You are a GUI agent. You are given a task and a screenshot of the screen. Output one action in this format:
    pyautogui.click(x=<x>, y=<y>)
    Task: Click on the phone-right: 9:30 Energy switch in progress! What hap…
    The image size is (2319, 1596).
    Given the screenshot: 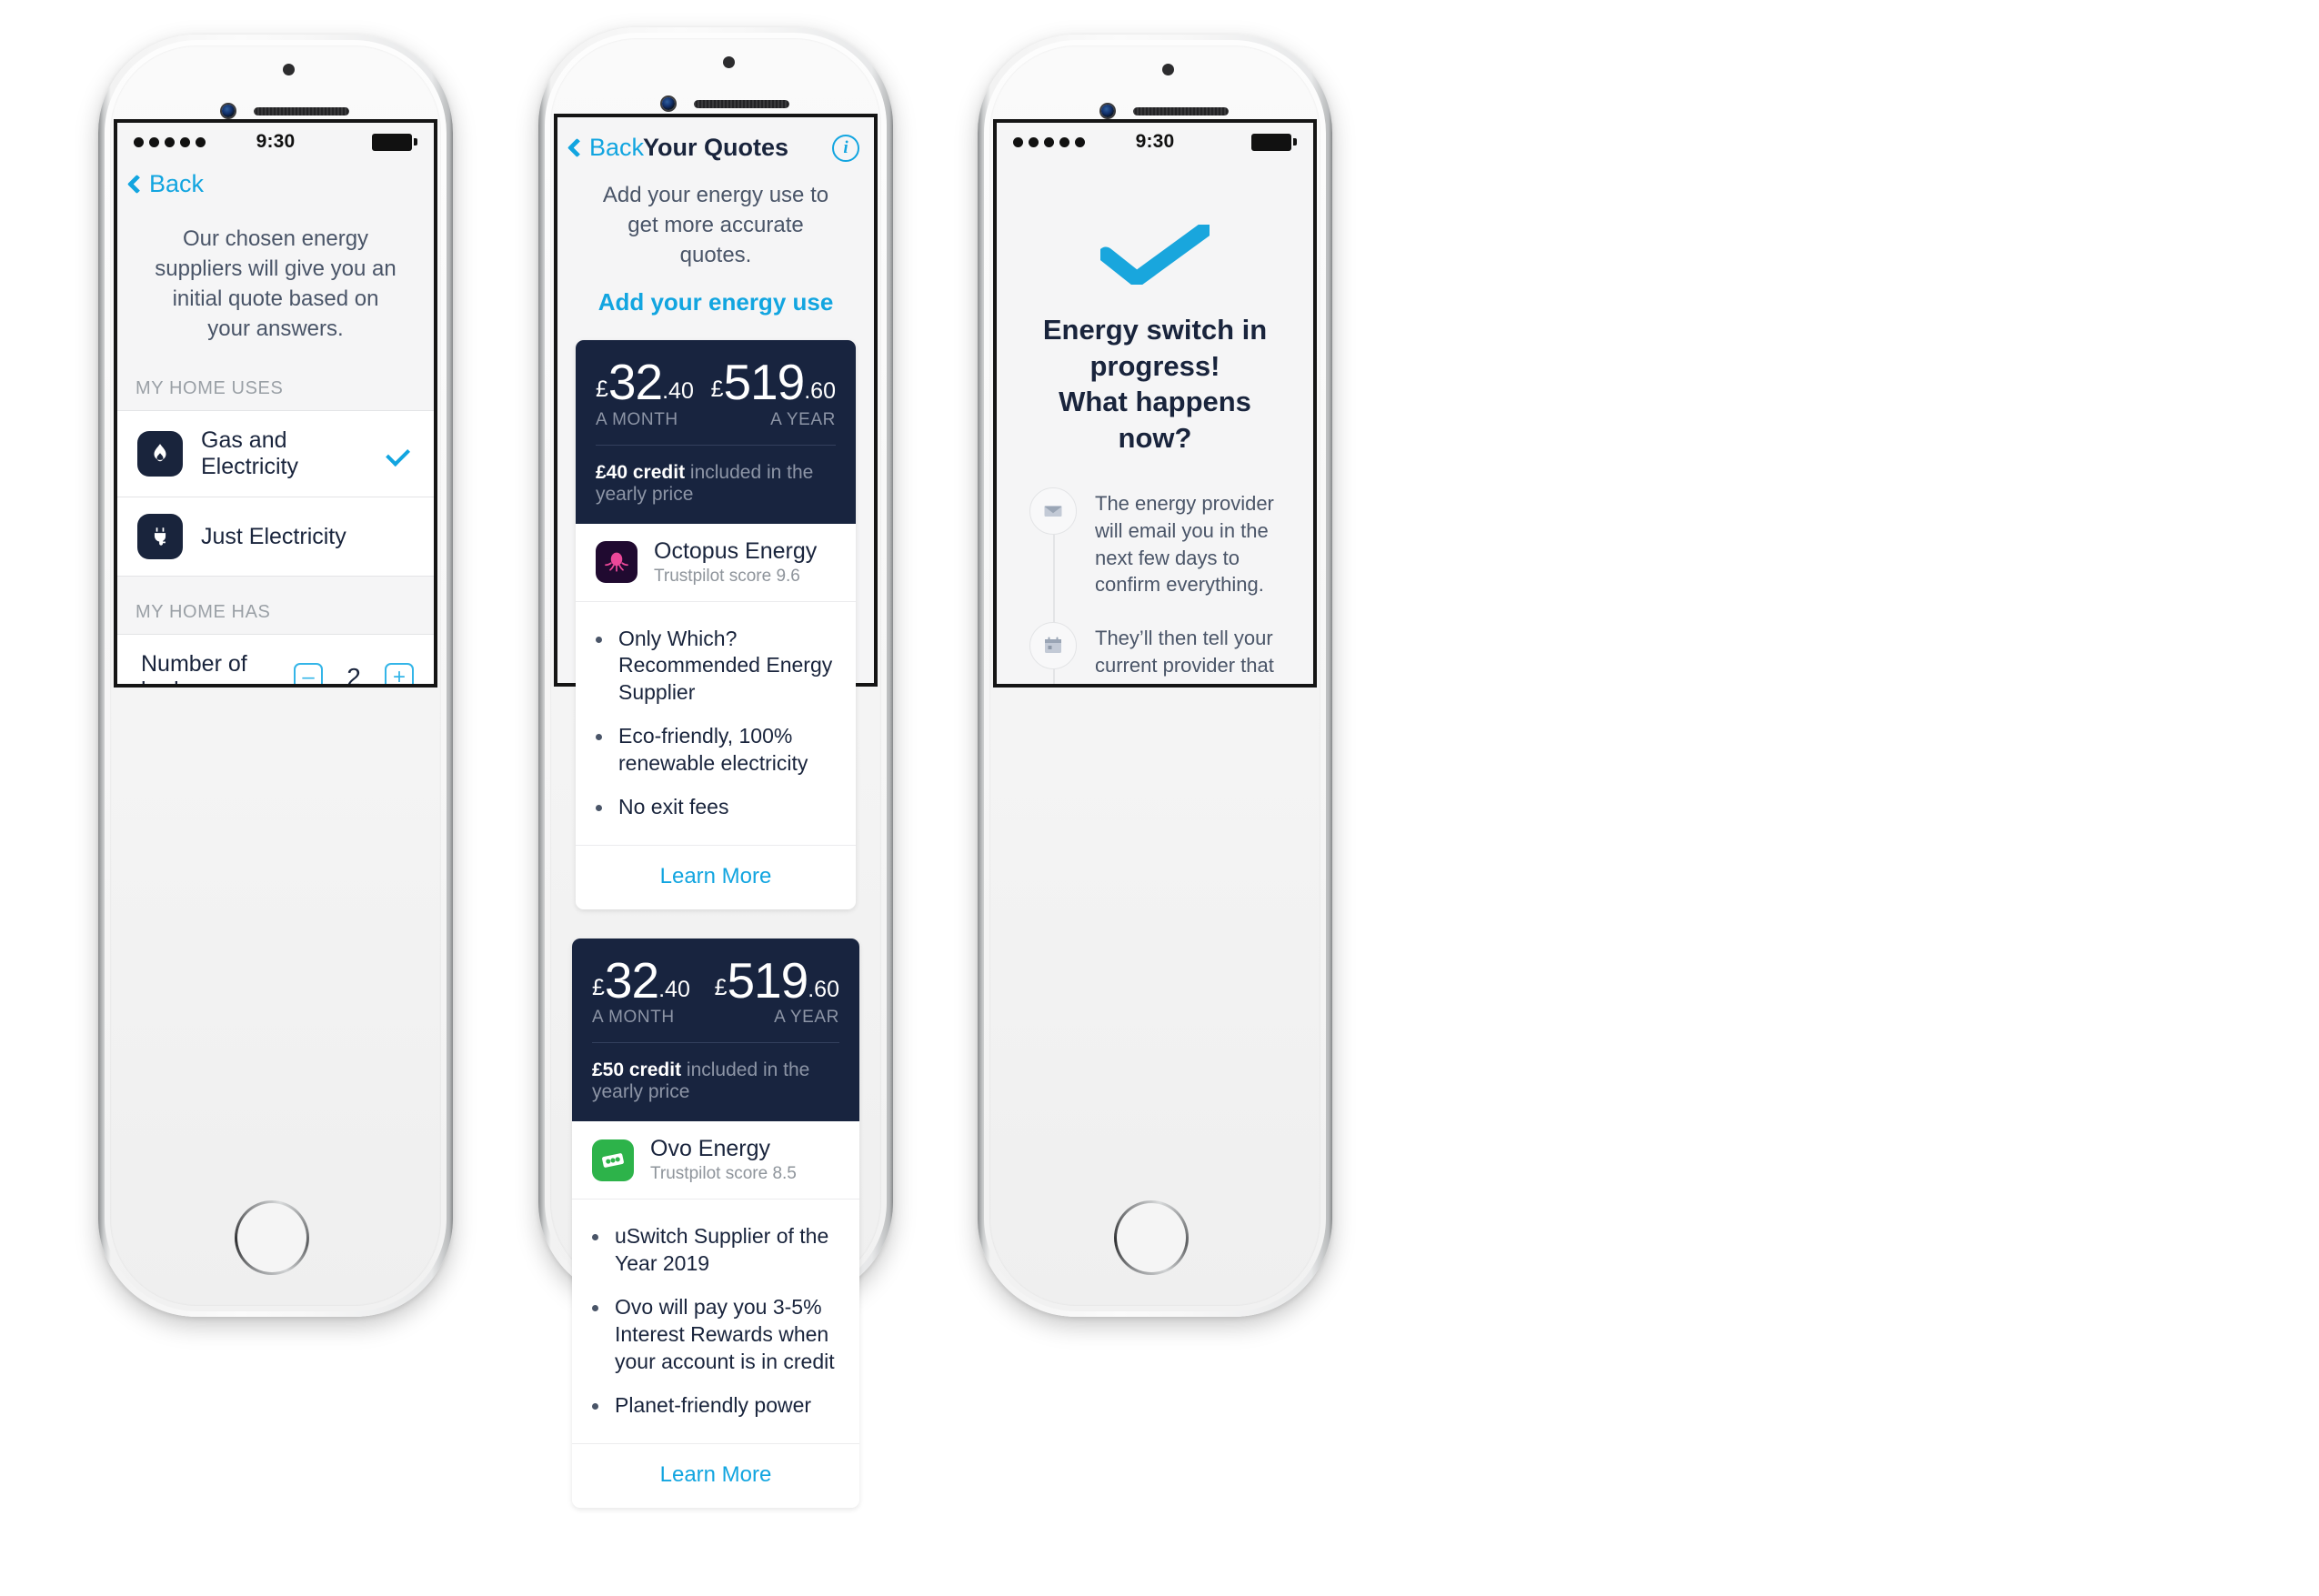 What is the action you would take?
    pyautogui.click(x=1155, y=676)
    